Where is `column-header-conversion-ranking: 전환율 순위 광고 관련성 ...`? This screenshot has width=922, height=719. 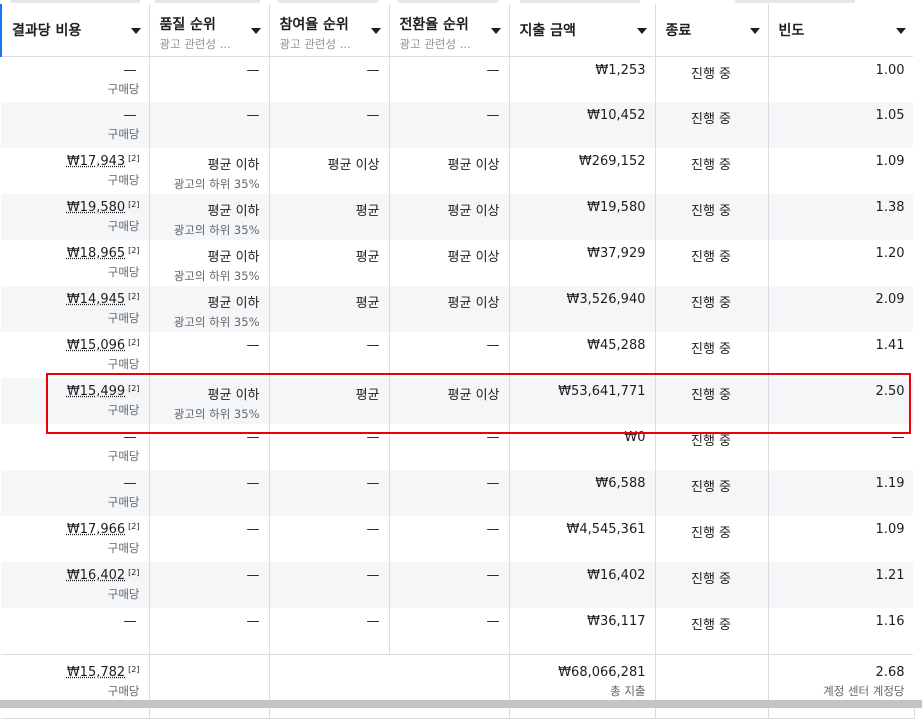 column-header-conversion-ranking: 전환율 순위 광고 관련성 ... is located at coordinates (449, 30).